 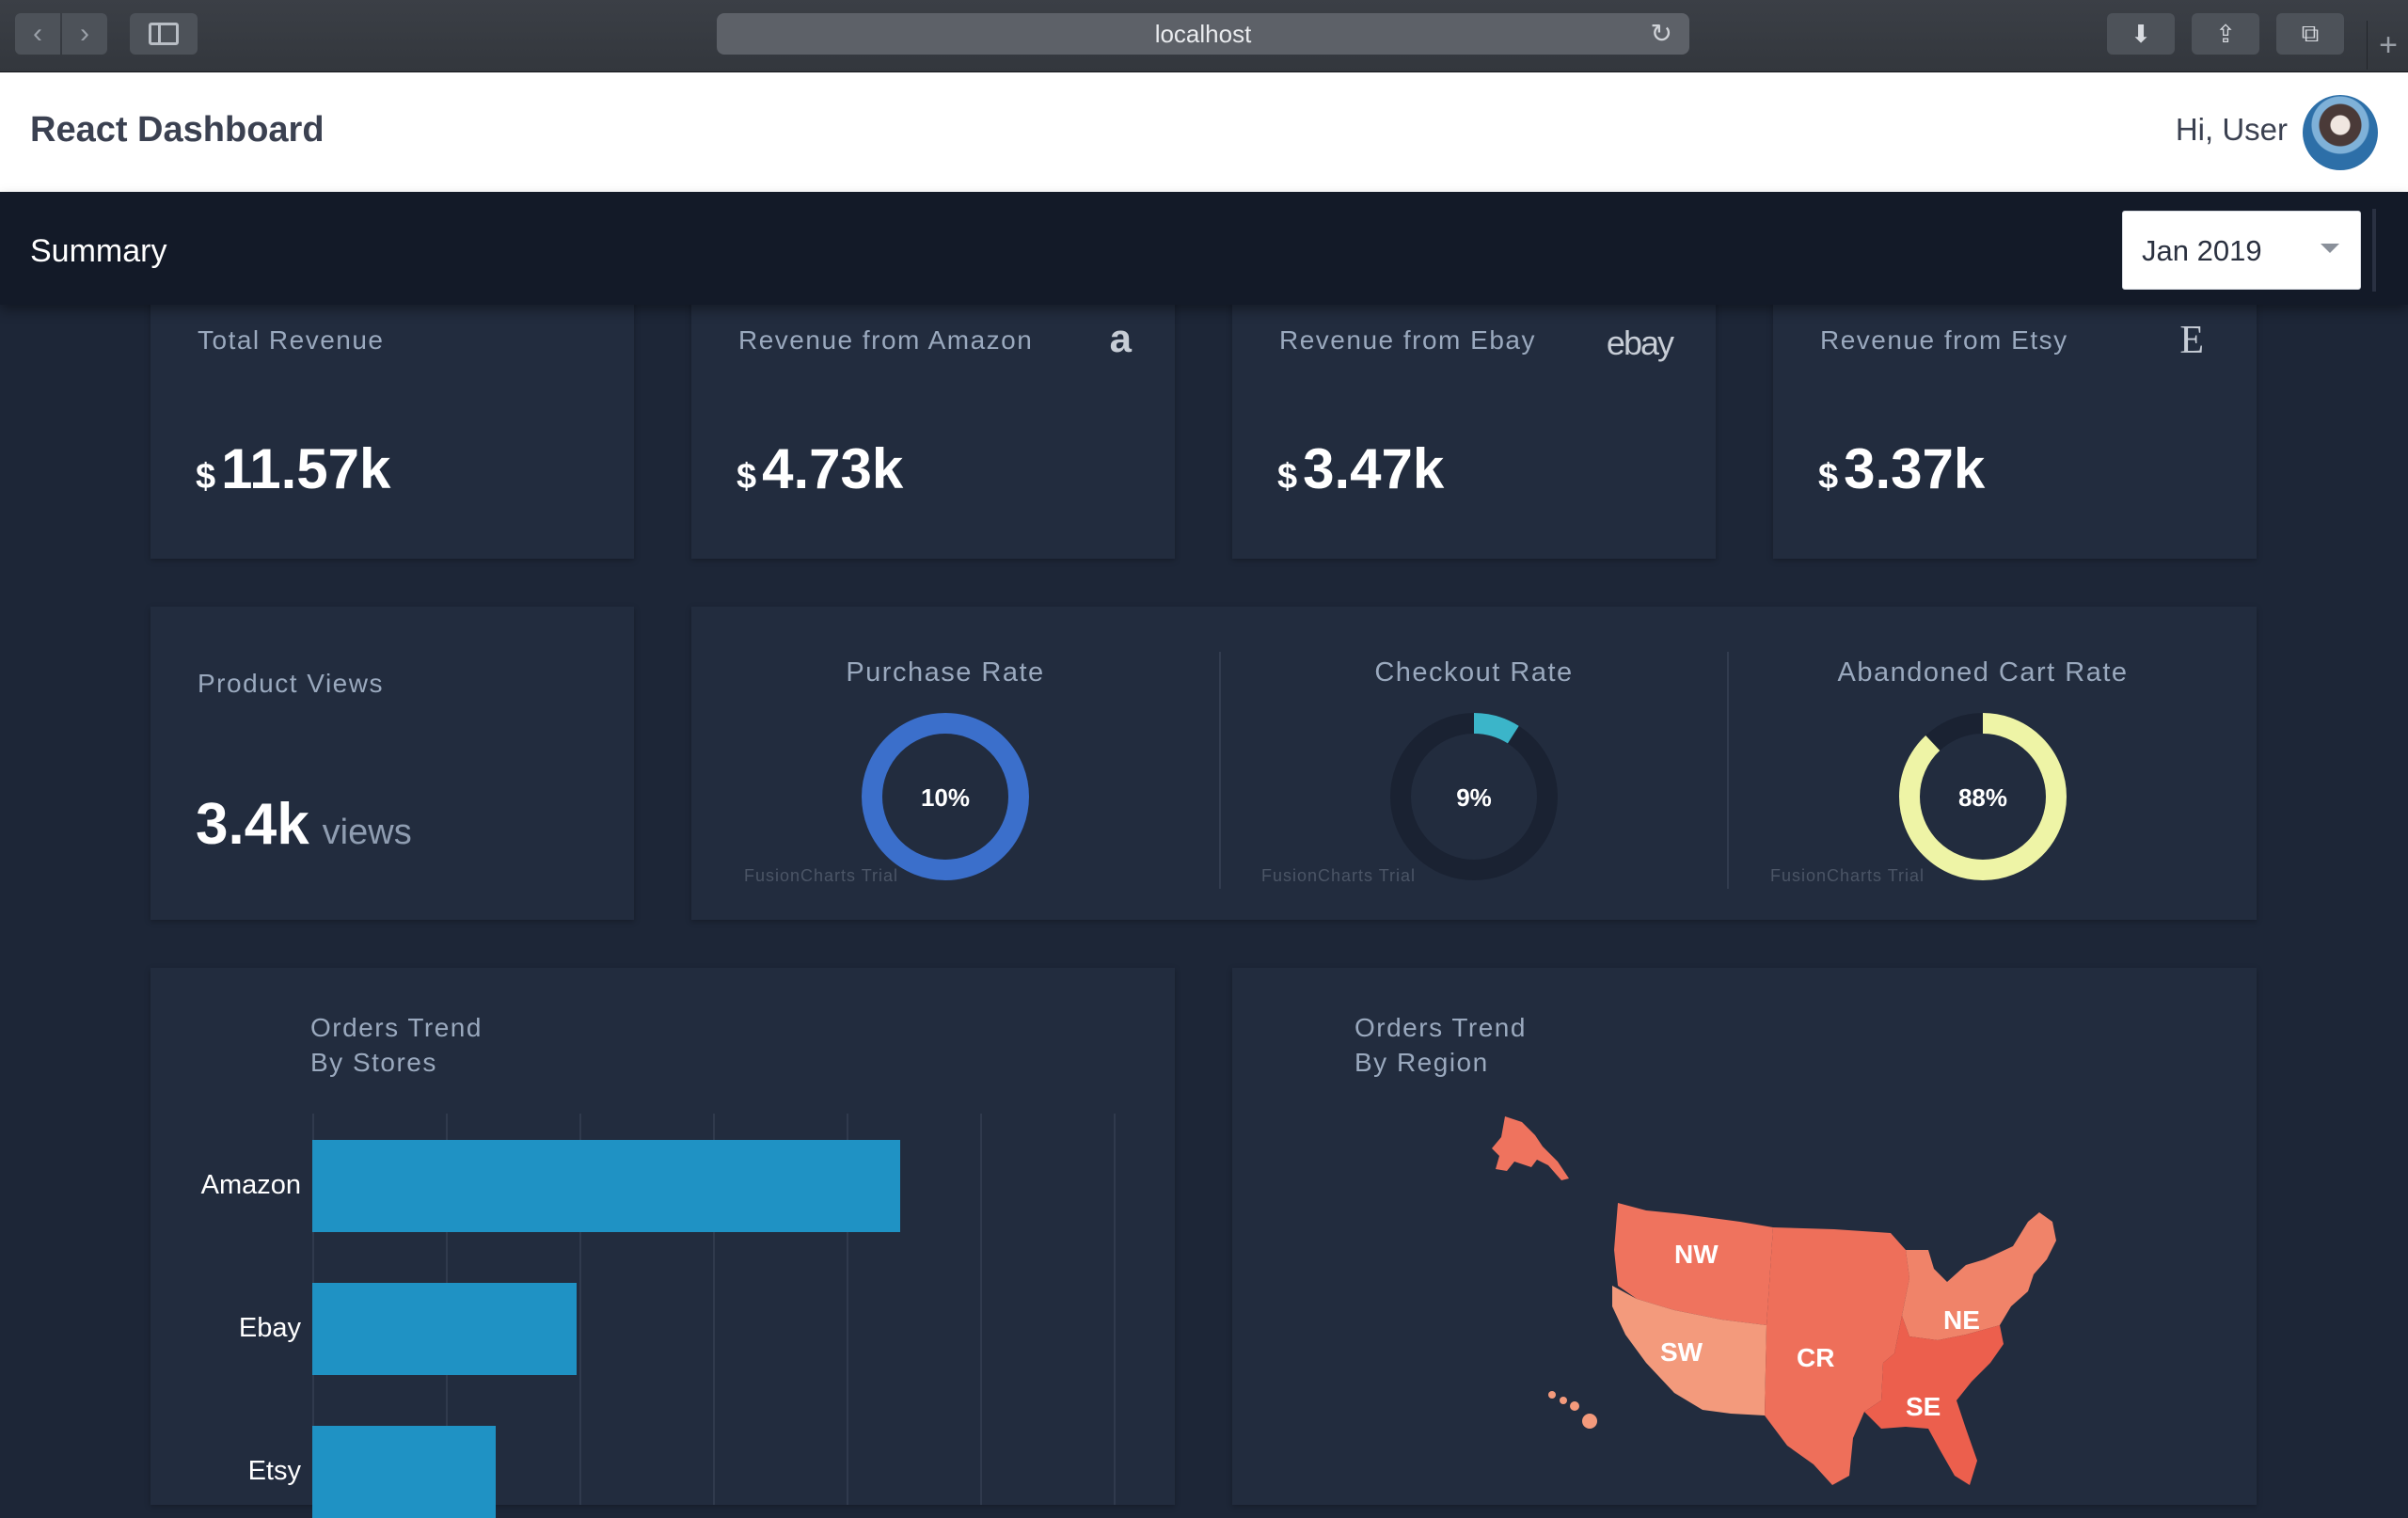 I want to click on new-tab-button: +, so click(x=2388, y=45).